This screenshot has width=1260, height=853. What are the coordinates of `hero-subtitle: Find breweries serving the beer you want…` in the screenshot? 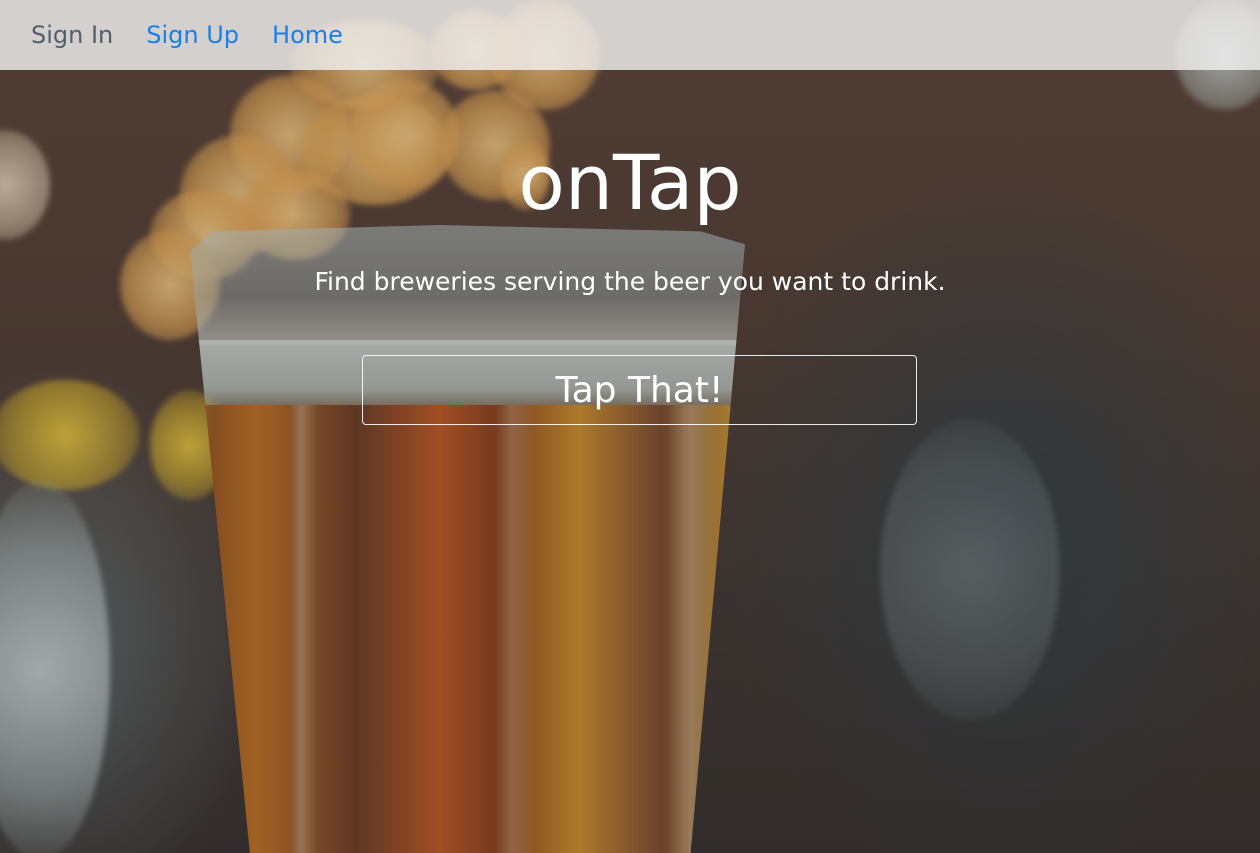 It's located at (630, 281).